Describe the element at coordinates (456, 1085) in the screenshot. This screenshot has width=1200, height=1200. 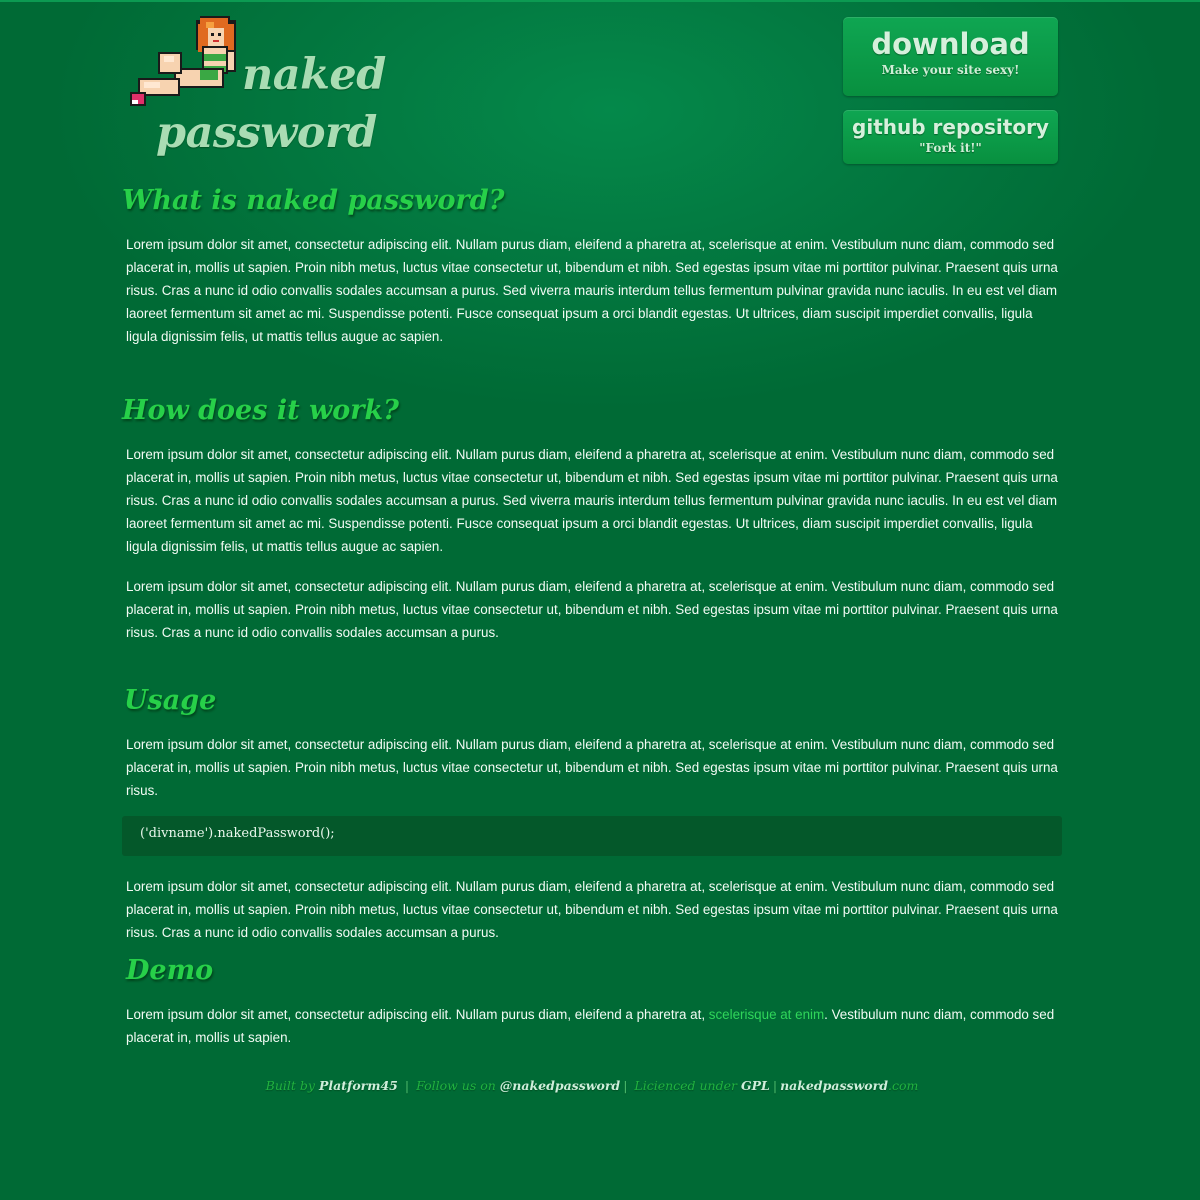
I see `footer-follow-text: Follow us on` at that location.